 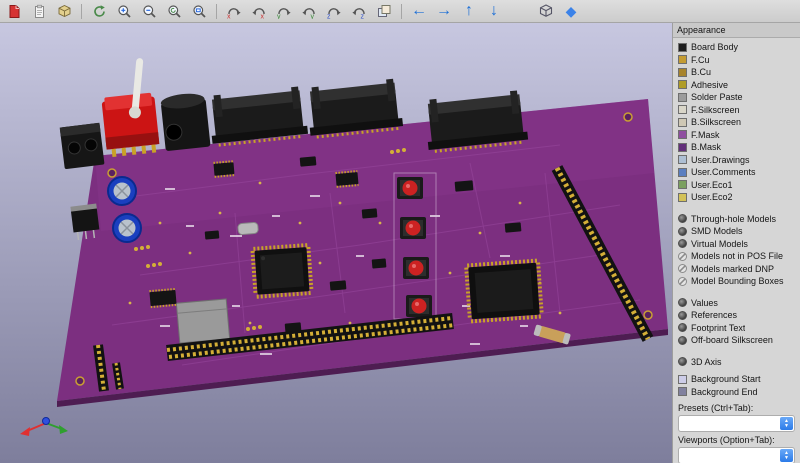 I want to click on zoom-redraw-button, so click(x=174, y=11).